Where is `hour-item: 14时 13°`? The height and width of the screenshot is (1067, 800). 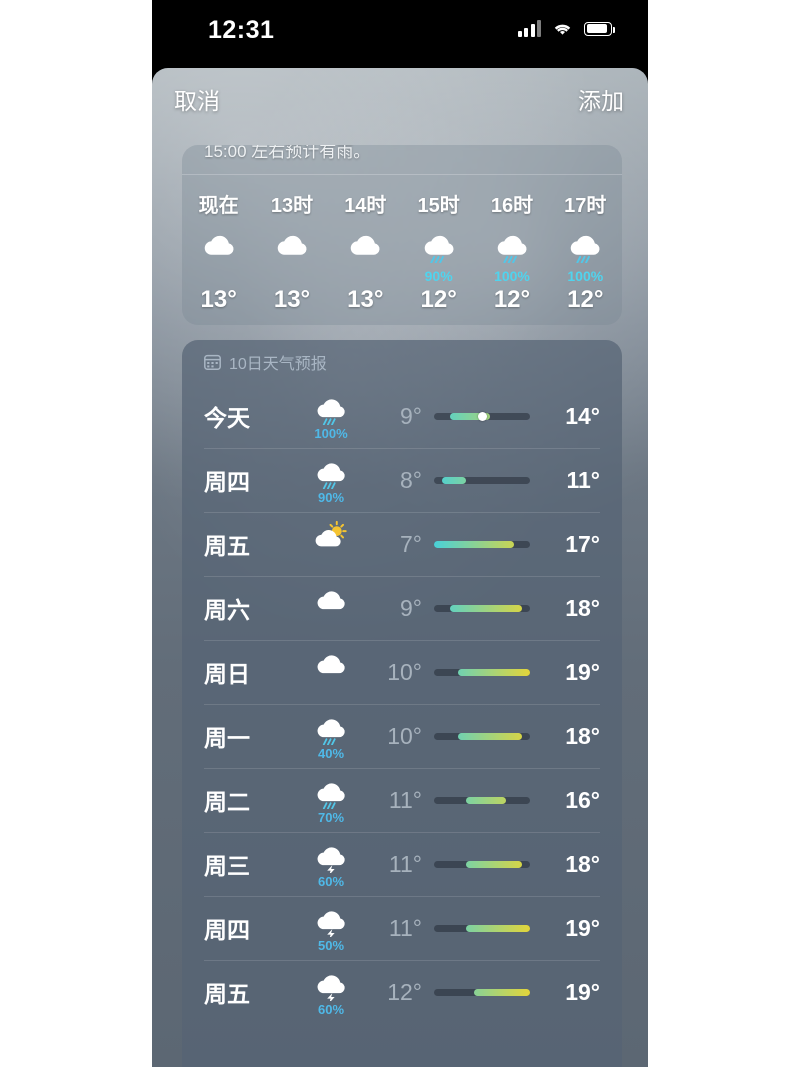 hour-item: 14时 13° is located at coordinates (365, 252).